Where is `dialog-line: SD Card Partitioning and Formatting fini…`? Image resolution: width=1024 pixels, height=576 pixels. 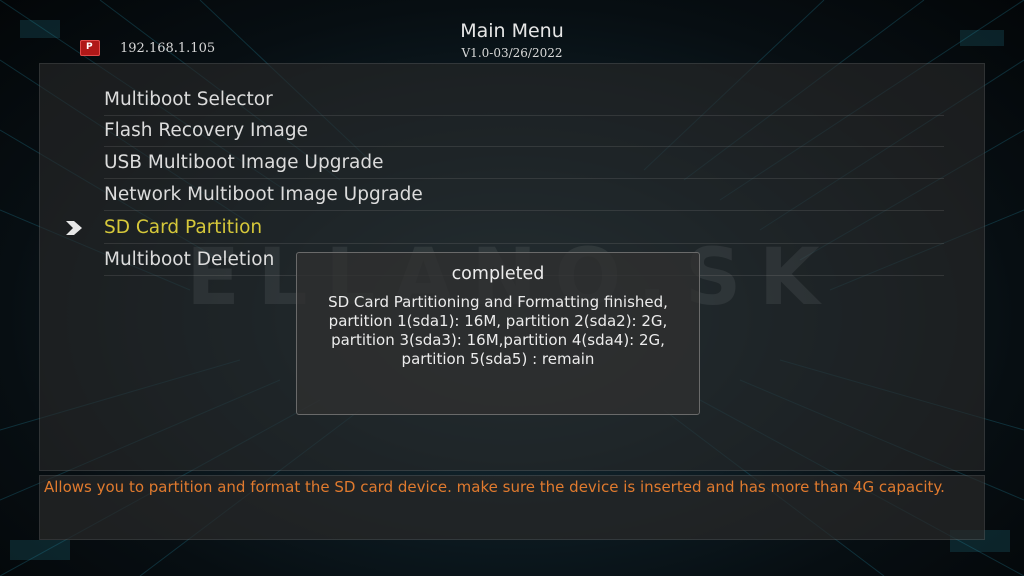 dialog-line: SD Card Partitioning and Formatting fini… is located at coordinates (498, 302).